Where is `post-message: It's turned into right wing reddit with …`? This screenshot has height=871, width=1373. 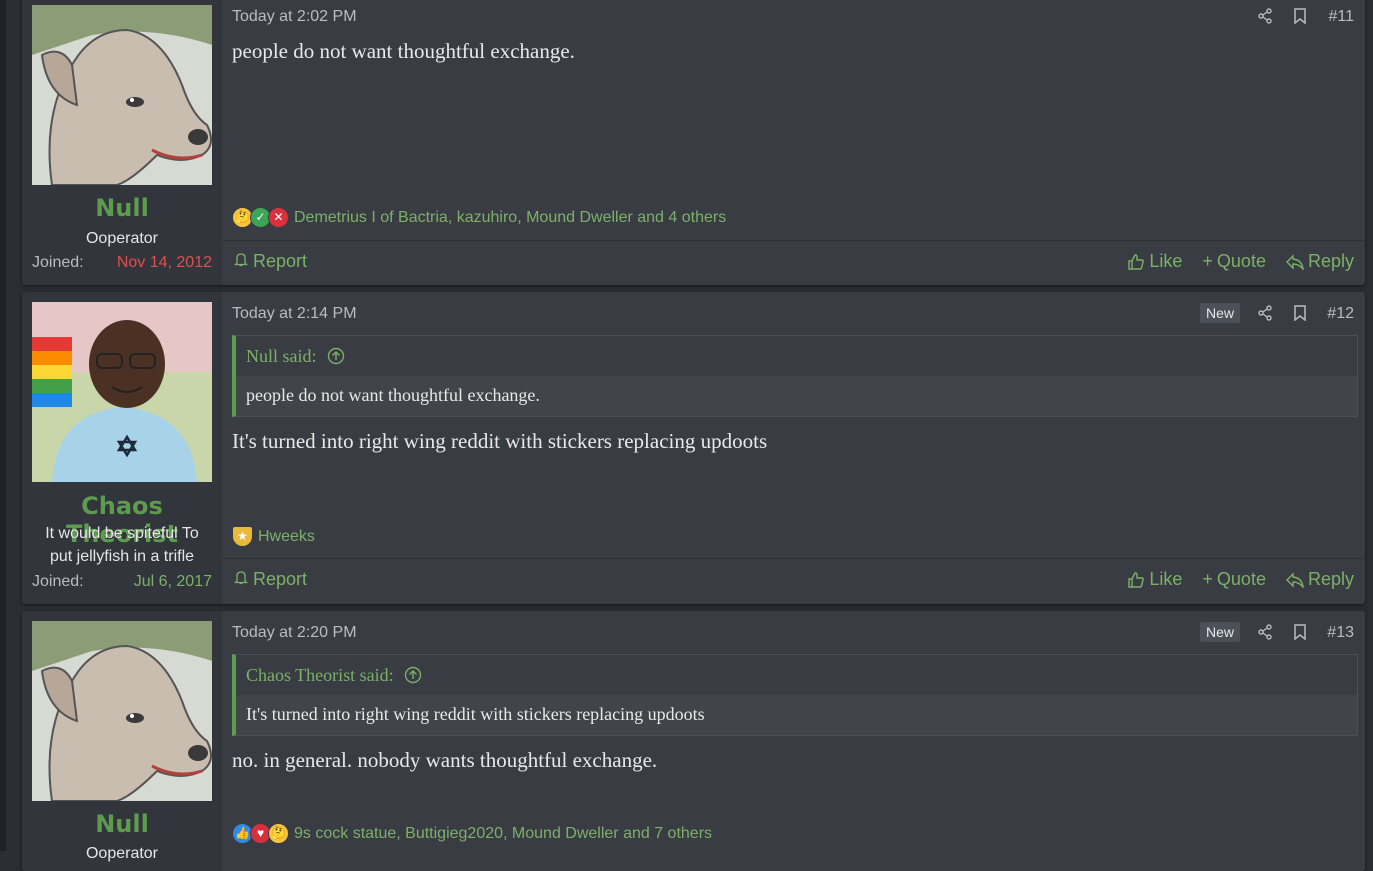 post-message: It's turned into right wing reddit with … is located at coordinates (500, 441).